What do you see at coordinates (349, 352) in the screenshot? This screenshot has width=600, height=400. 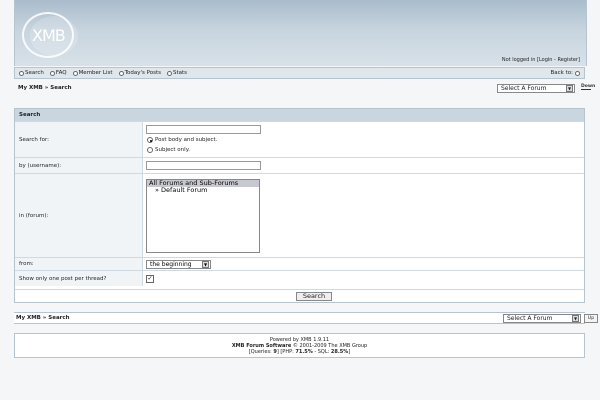 I see `stats-end: ]` at bounding box center [349, 352].